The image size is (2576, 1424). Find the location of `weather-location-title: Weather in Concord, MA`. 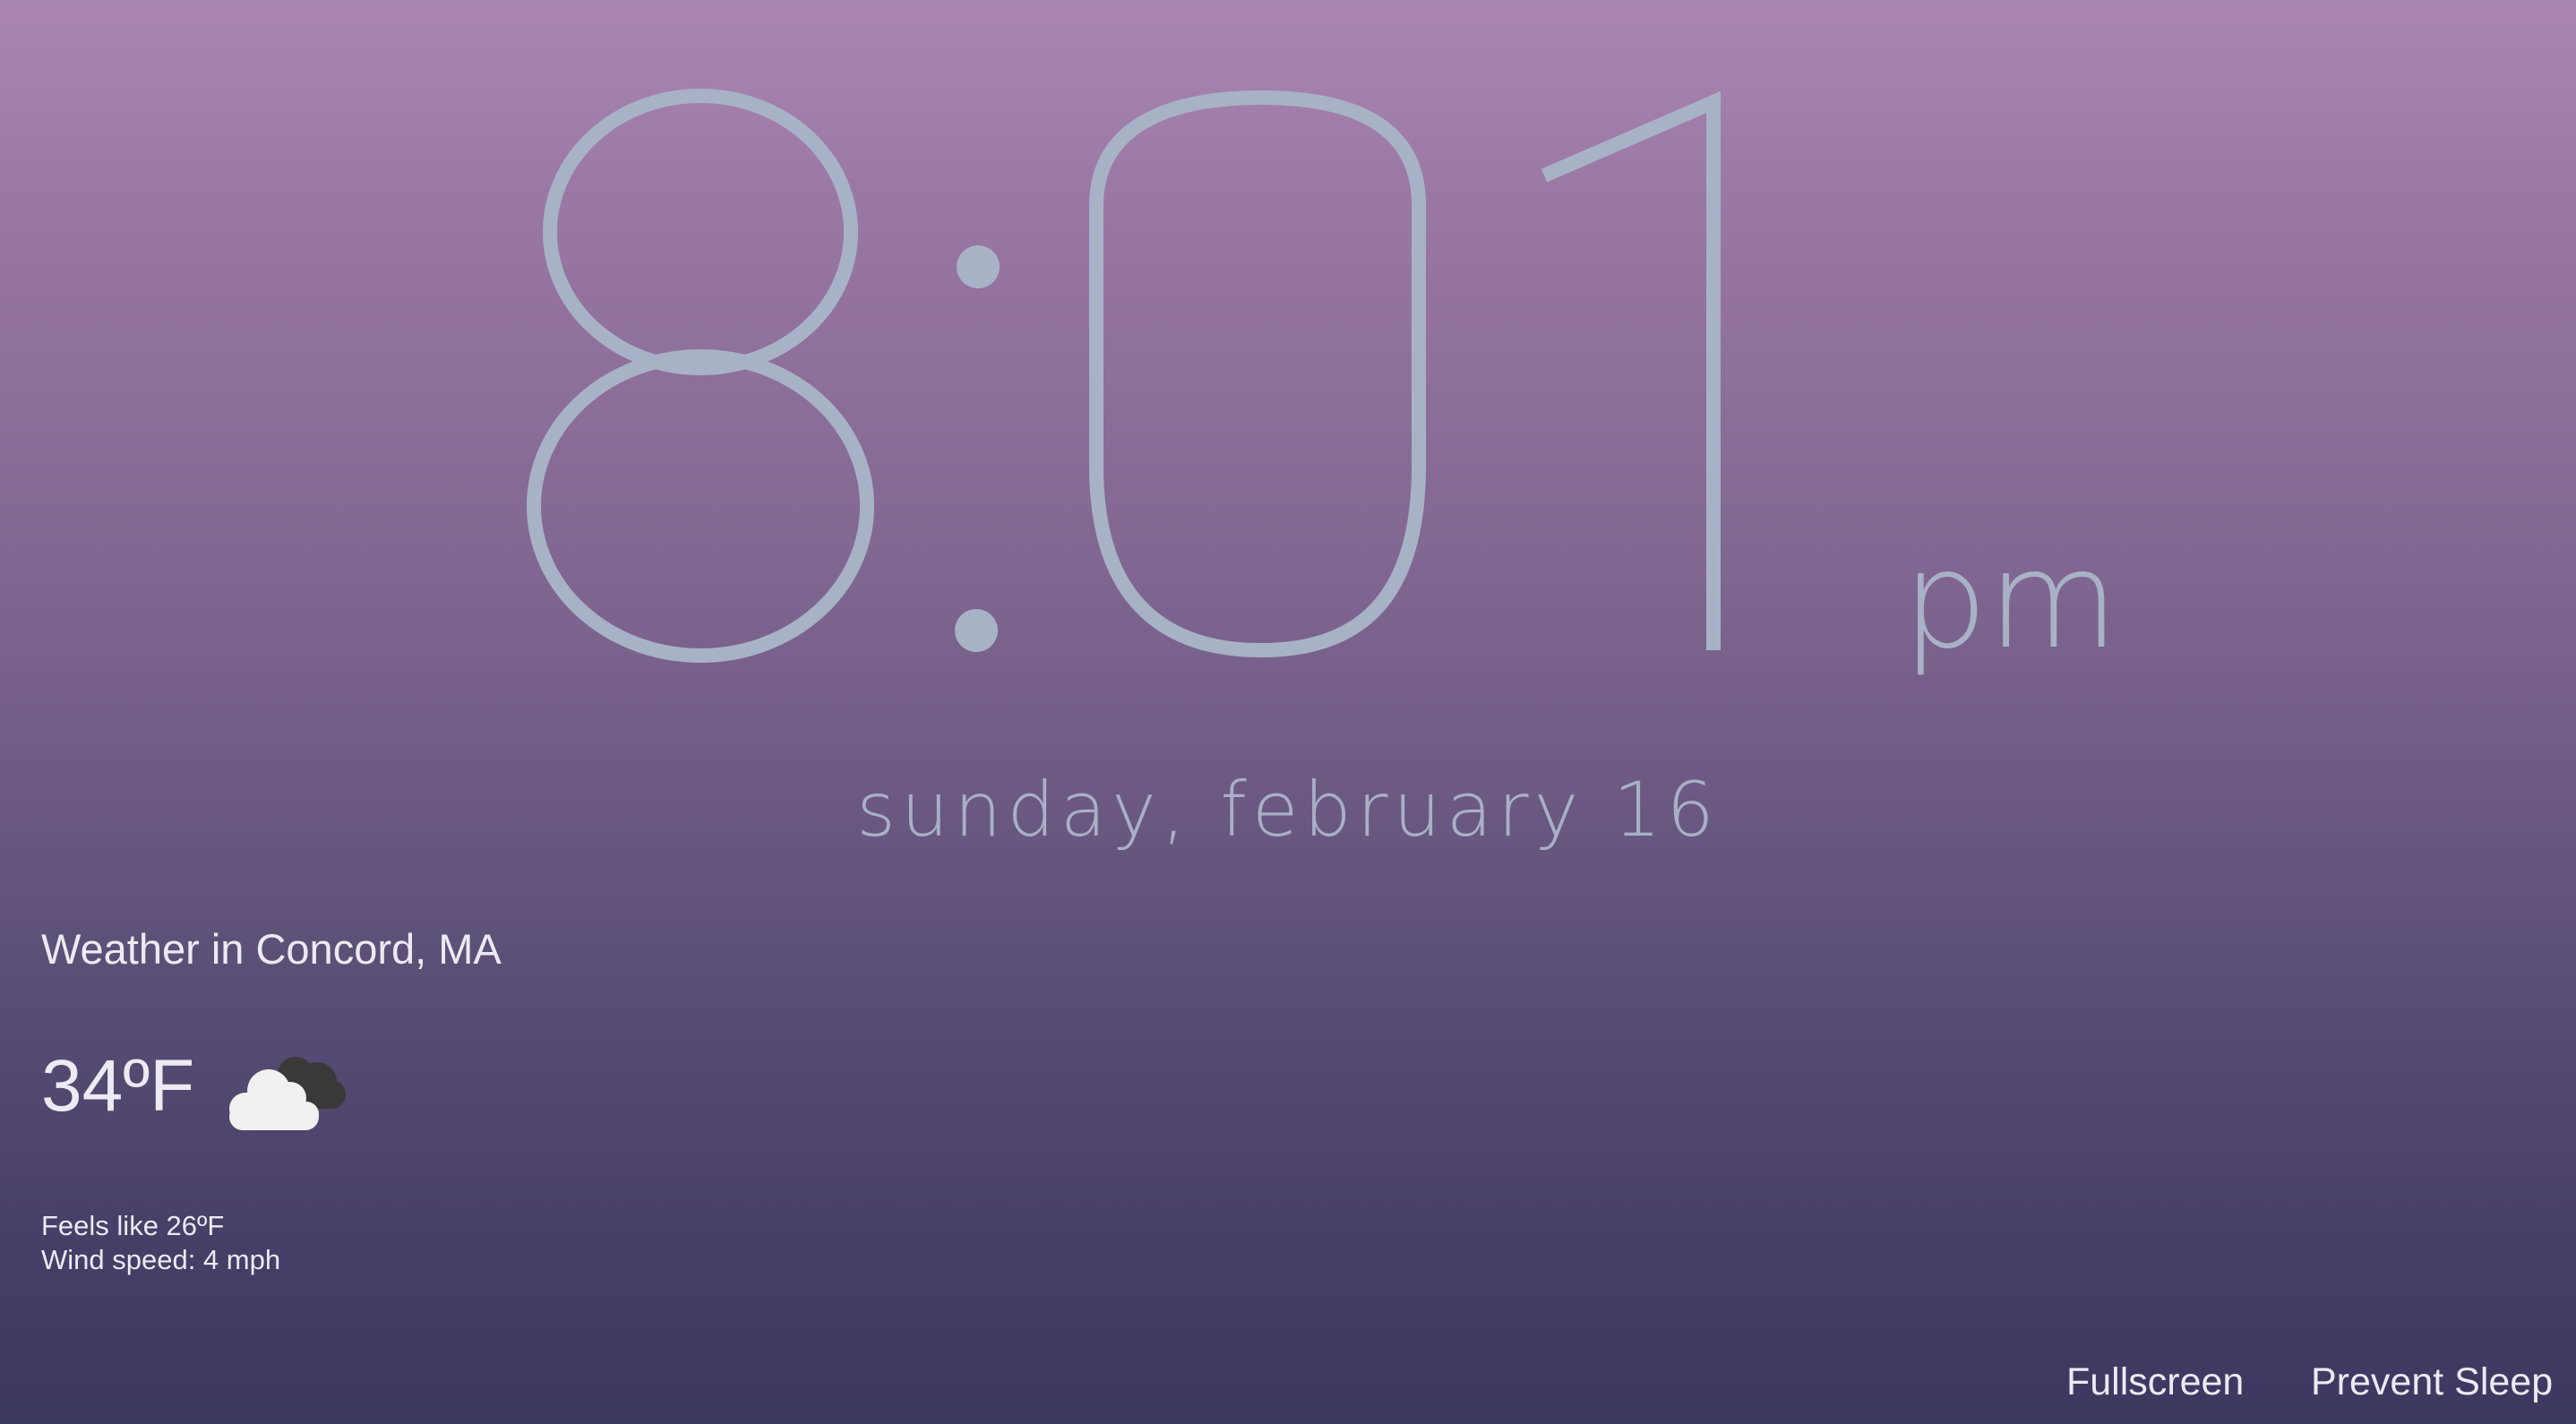

weather-location-title: Weather in Concord, MA is located at coordinates (271, 949).